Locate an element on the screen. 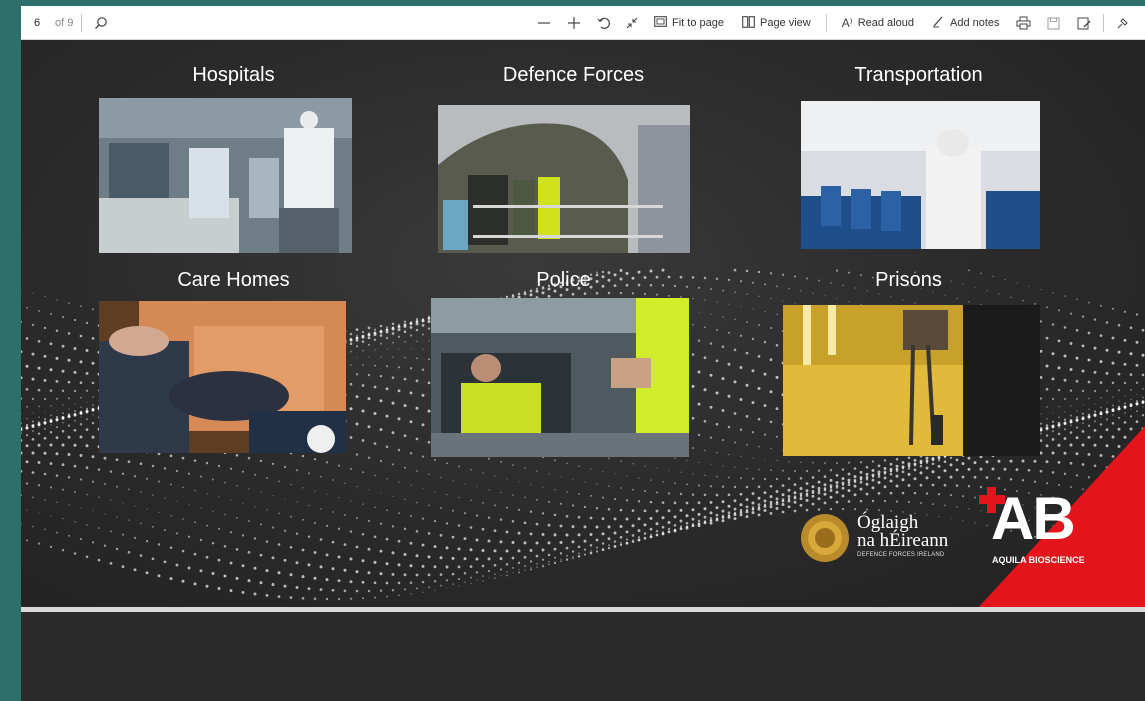  care-homes-photo is located at coordinates (222, 377).